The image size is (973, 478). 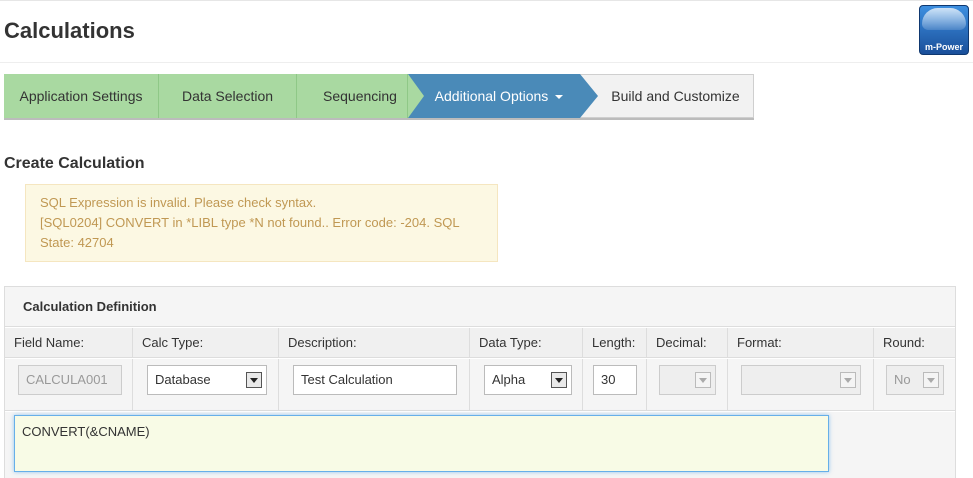 What do you see at coordinates (416, 96) in the screenshot?
I see `wizard-arrow-notch` at bounding box center [416, 96].